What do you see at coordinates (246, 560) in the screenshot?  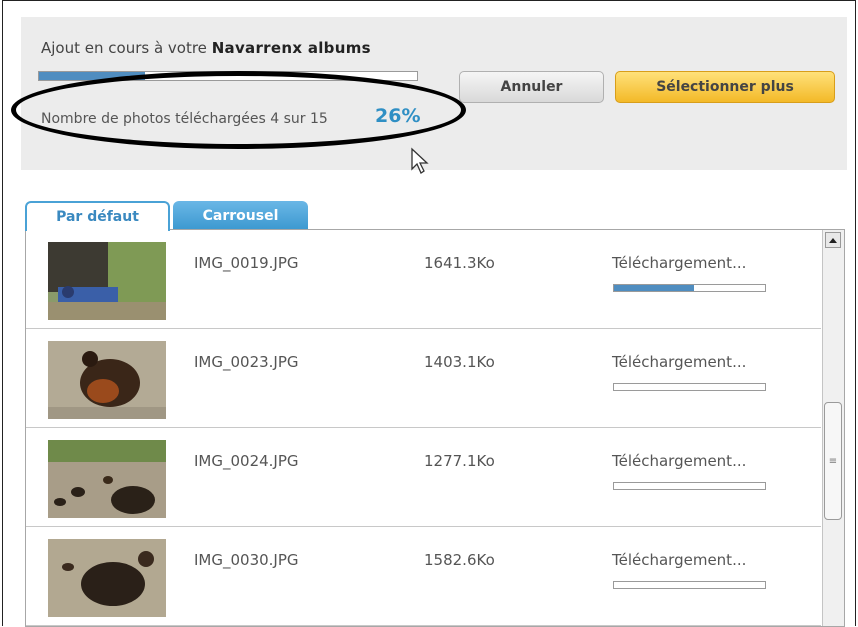 I see `file-name: IMG_0030.JPG` at bounding box center [246, 560].